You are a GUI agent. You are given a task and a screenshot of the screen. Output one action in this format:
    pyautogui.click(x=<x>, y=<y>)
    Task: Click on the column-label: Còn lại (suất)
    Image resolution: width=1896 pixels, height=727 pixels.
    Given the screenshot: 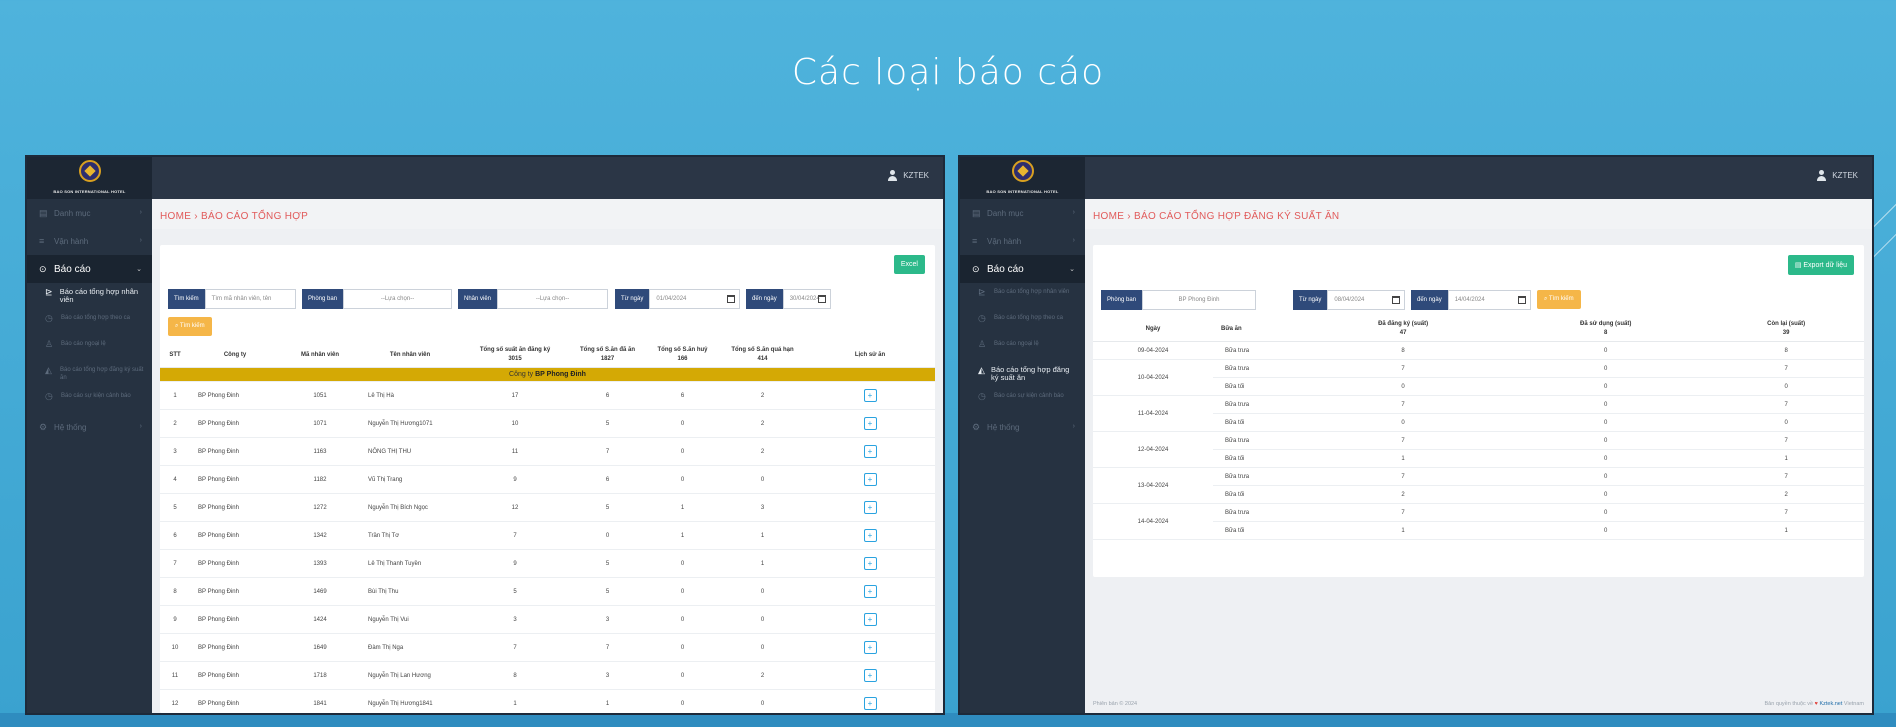 What is the action you would take?
    pyautogui.click(x=1786, y=324)
    